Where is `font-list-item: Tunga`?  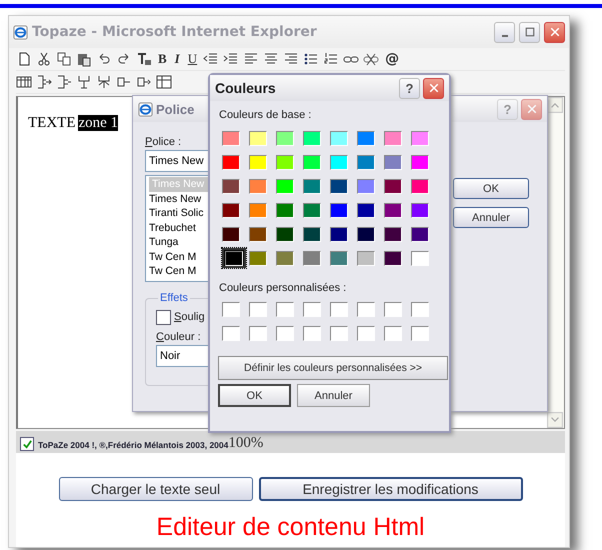
font-list-item: Tunga is located at coordinates (177, 242).